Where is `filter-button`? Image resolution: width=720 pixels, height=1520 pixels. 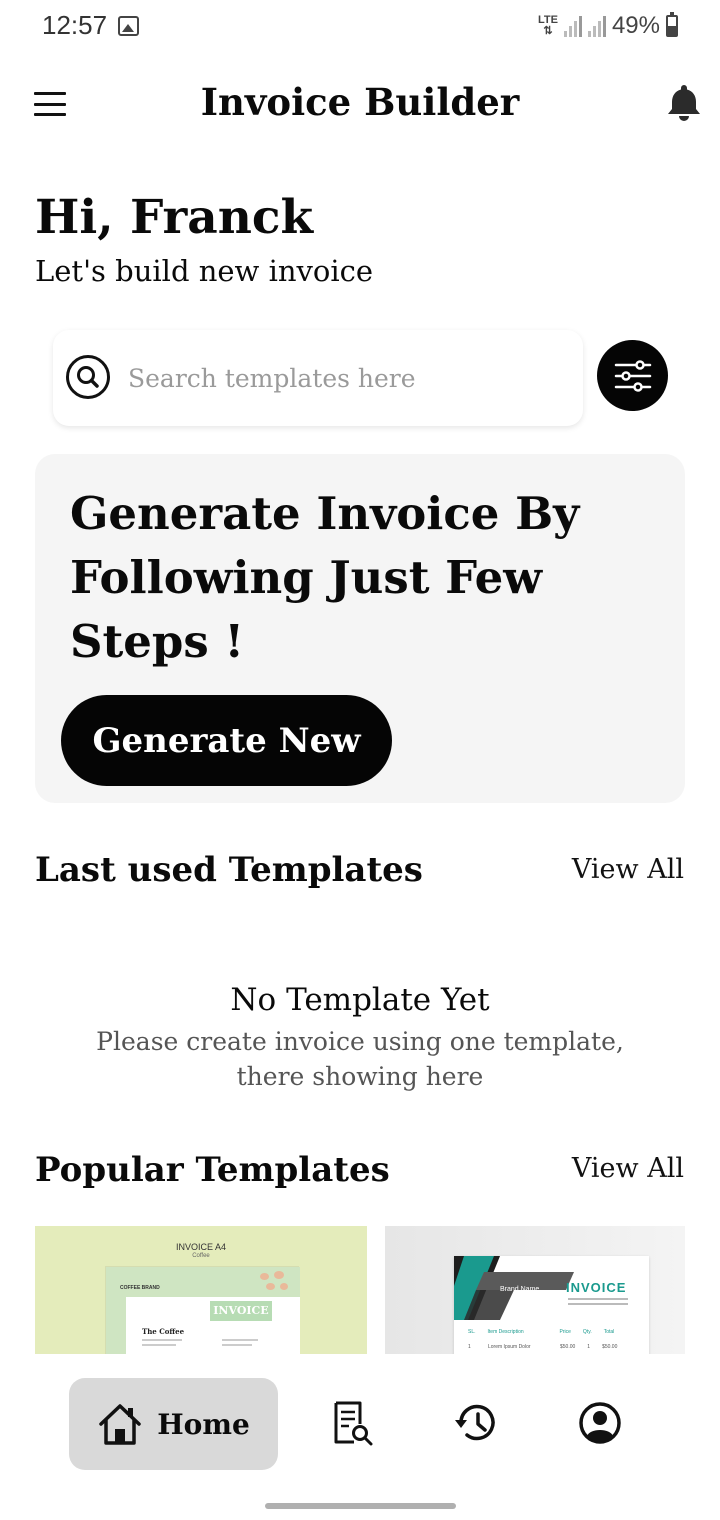 filter-button is located at coordinates (632, 375).